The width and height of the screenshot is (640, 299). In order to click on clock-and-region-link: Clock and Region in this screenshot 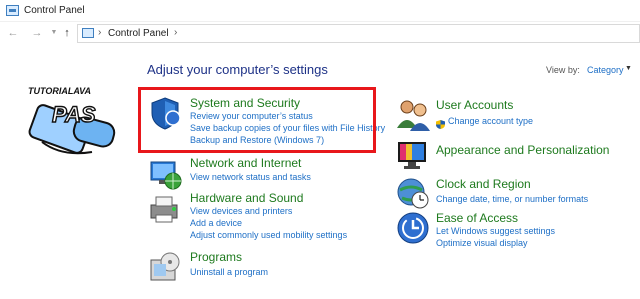, I will do `click(483, 184)`.